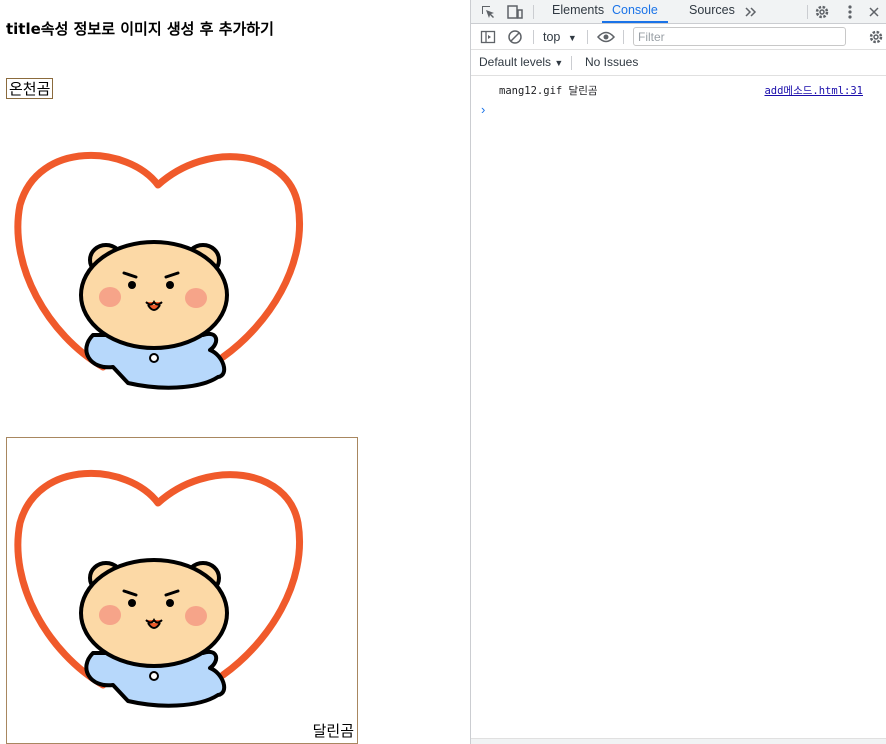 This screenshot has width=886, height=744. What do you see at coordinates (822, 12) in the screenshot?
I see `settings-icon` at bounding box center [822, 12].